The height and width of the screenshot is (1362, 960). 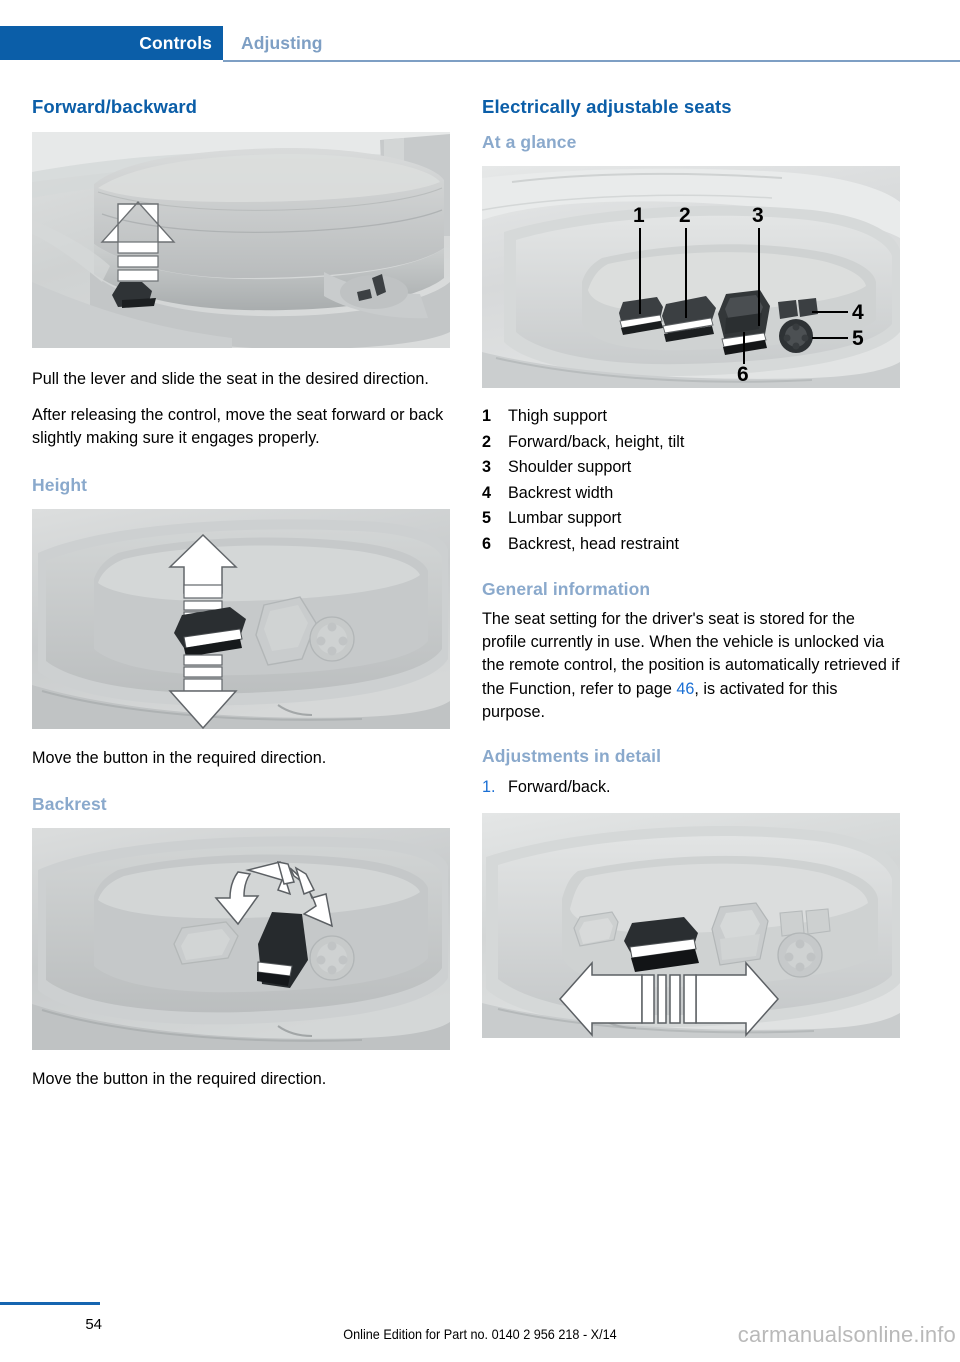 I want to click on legend-number: 3, so click(x=487, y=467).